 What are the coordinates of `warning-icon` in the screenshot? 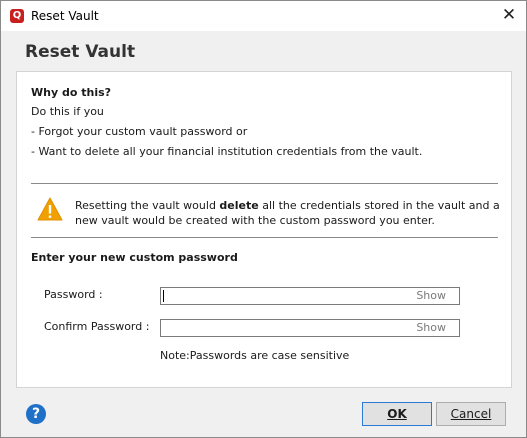 It's located at (50, 209).